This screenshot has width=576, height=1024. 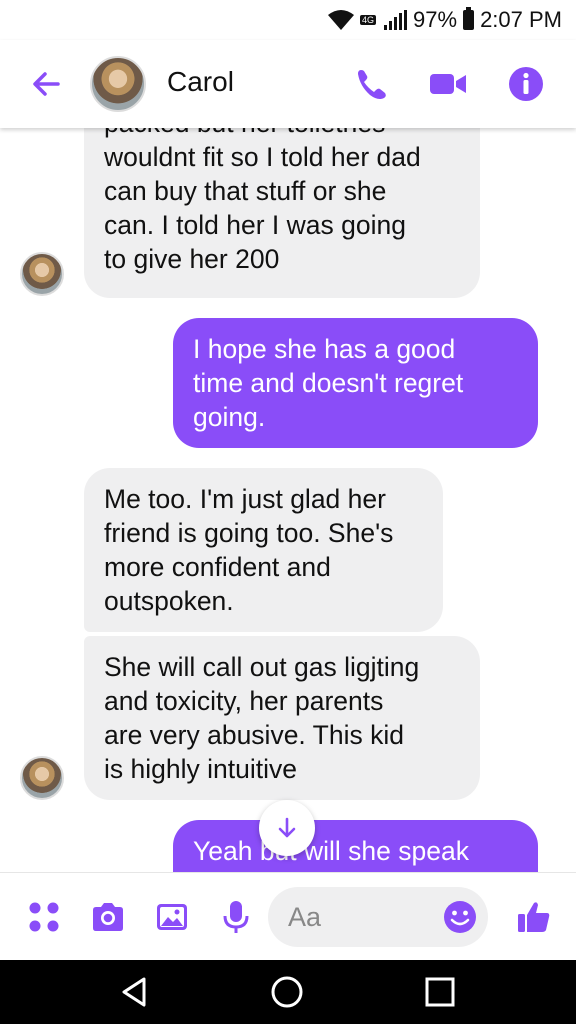 What do you see at coordinates (372, 84) in the screenshot?
I see `phone-icon` at bounding box center [372, 84].